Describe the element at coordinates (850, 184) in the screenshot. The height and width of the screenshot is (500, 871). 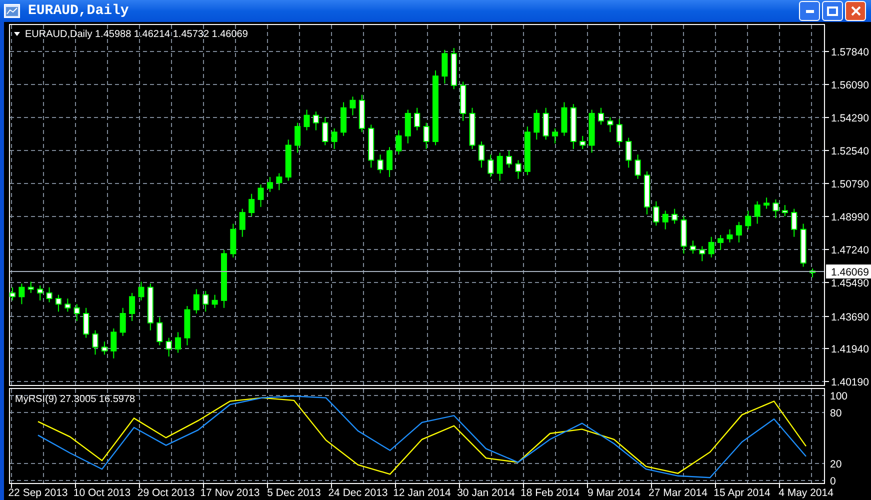
I see `price-axis-label: 1.50790` at that location.